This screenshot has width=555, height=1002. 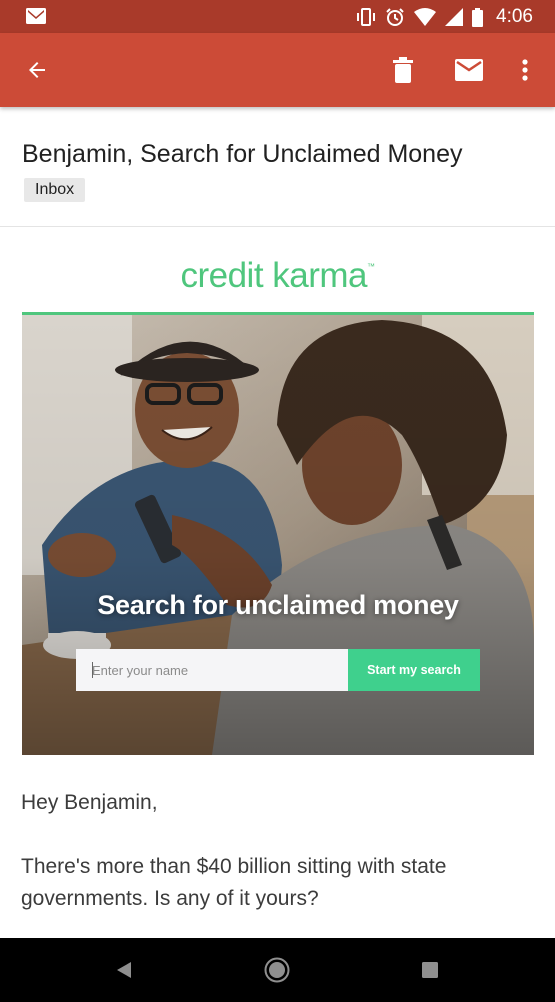 I want to click on back-button, so click(x=37, y=70).